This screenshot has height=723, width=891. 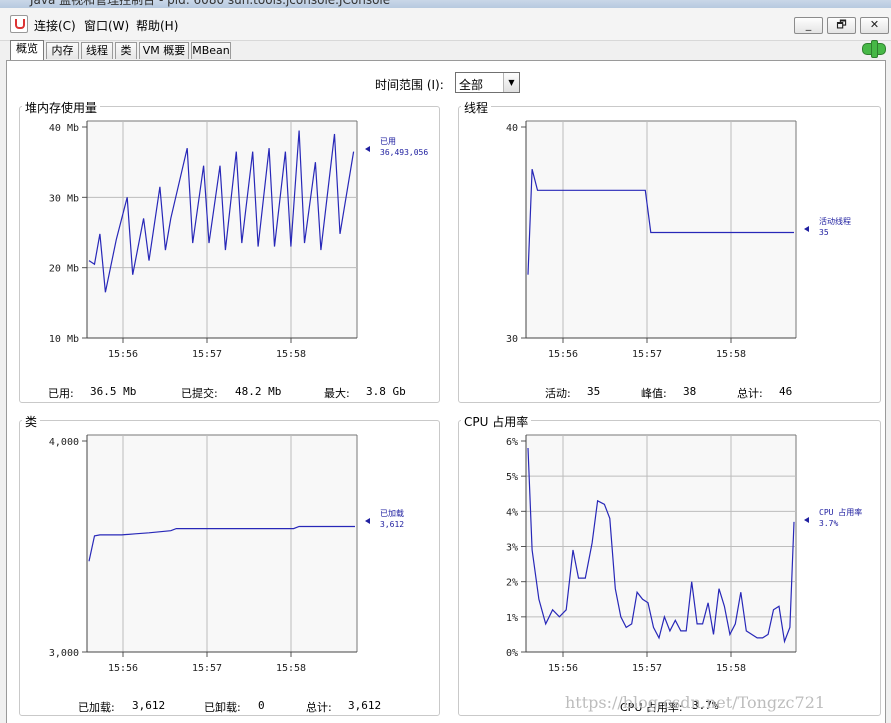 What do you see at coordinates (61, 393) in the screenshot?
I see `heap-used-label: 已用:` at bounding box center [61, 393].